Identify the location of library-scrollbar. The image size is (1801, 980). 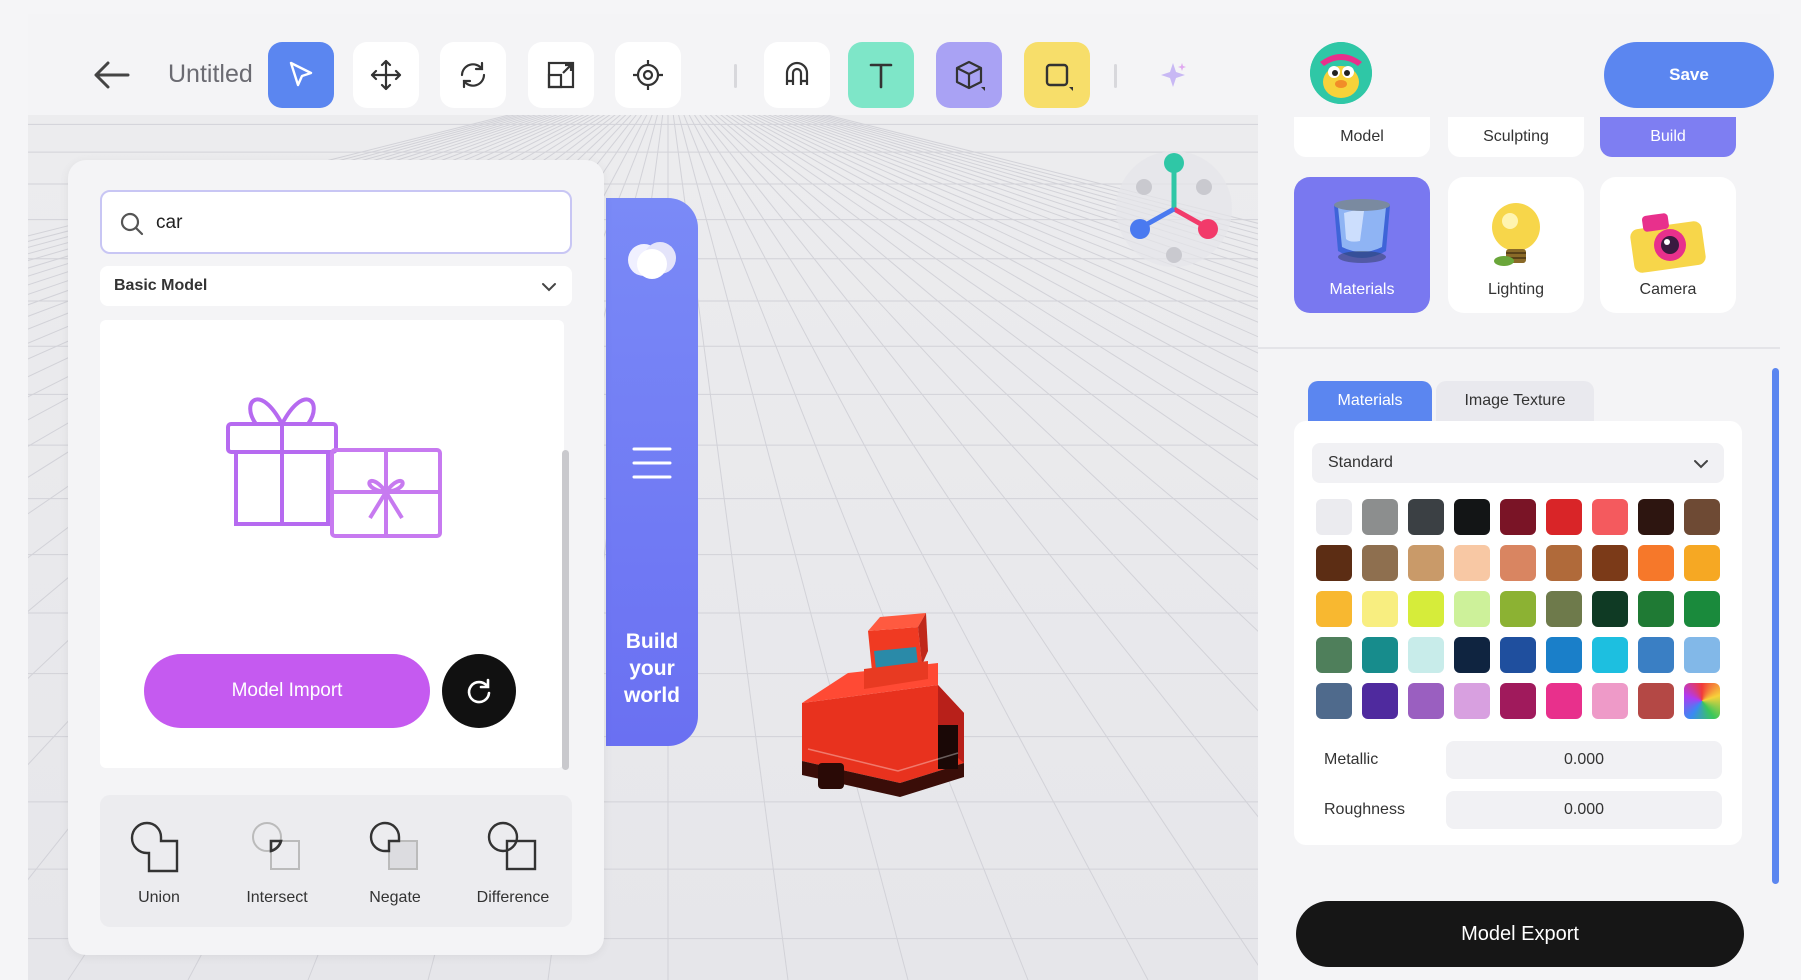
(565, 610).